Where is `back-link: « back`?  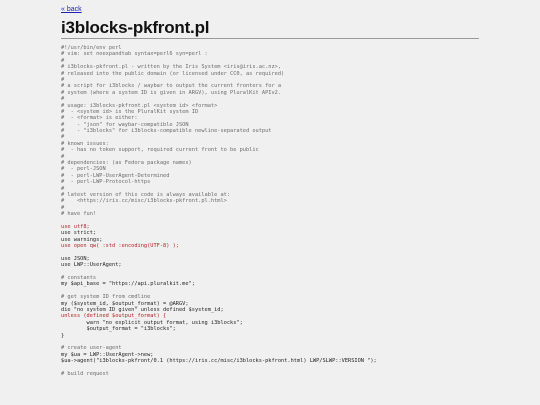 back-link: « back is located at coordinates (71, 9).